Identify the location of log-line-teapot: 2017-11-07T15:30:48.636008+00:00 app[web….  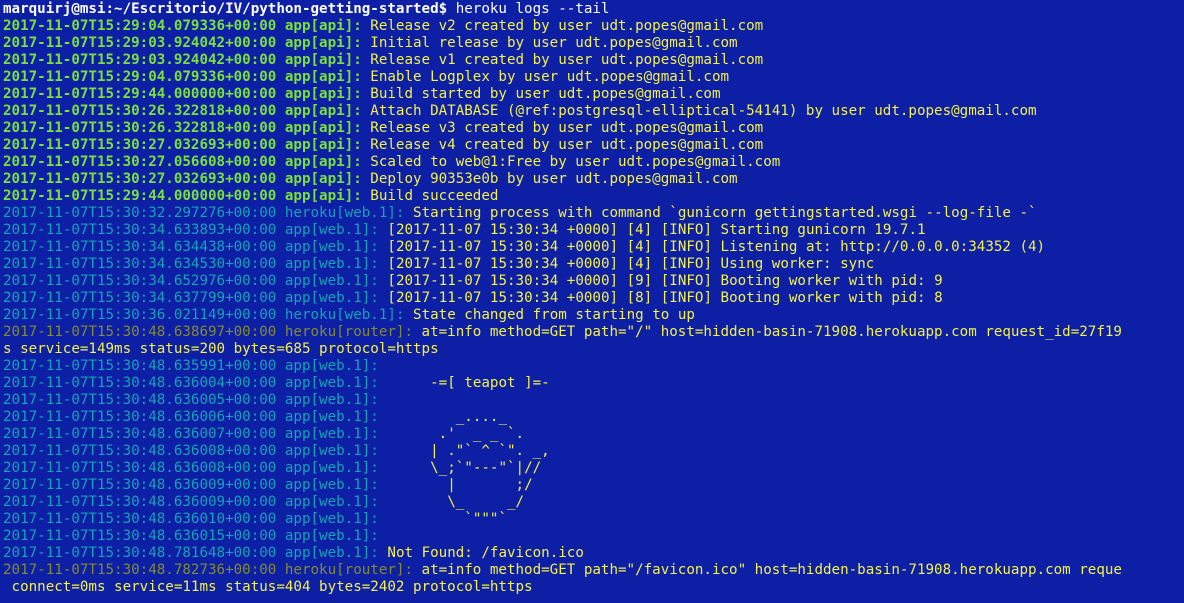
(593, 451).